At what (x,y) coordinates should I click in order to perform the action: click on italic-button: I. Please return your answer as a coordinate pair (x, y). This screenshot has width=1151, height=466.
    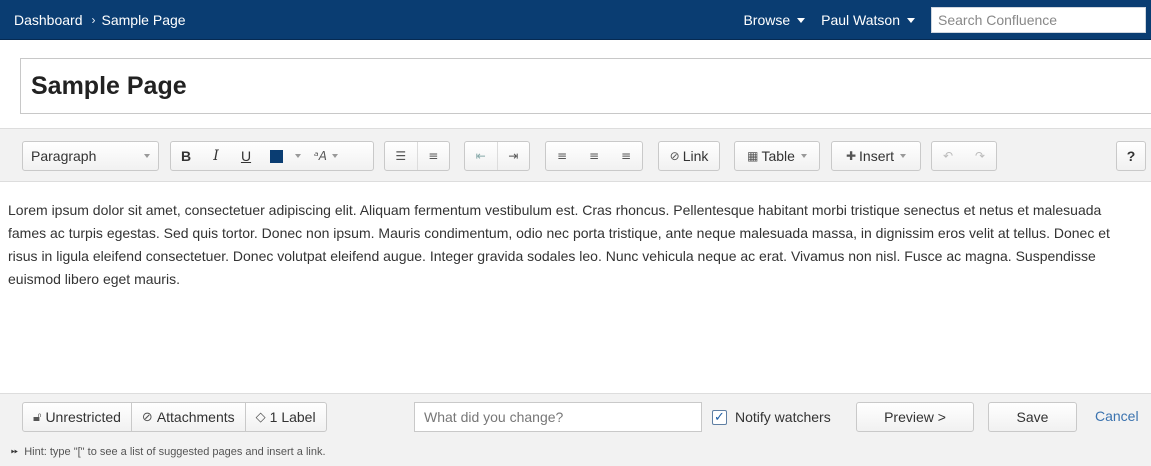
    Looking at the image, I should click on (216, 156).